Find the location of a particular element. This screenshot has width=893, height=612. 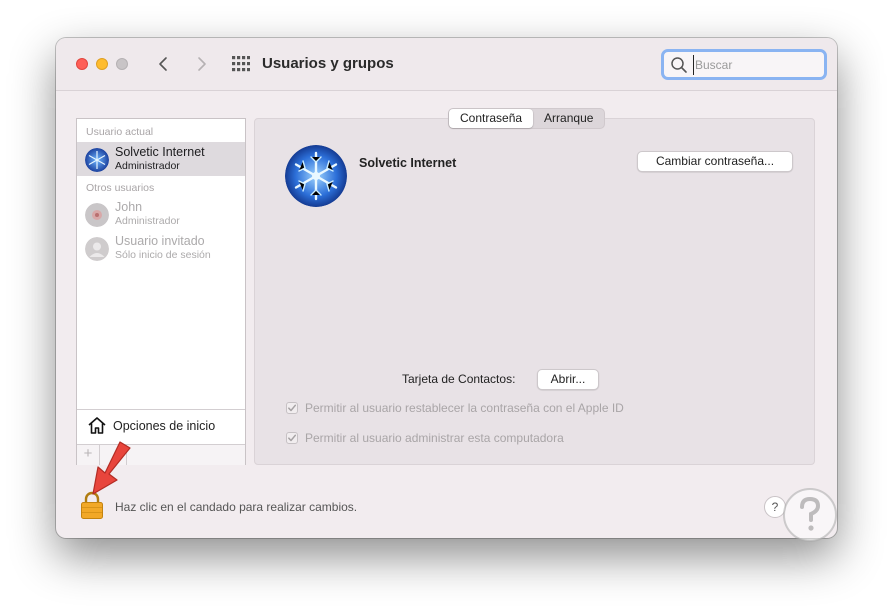

user-name: Usuario invitado is located at coordinates (160, 241).